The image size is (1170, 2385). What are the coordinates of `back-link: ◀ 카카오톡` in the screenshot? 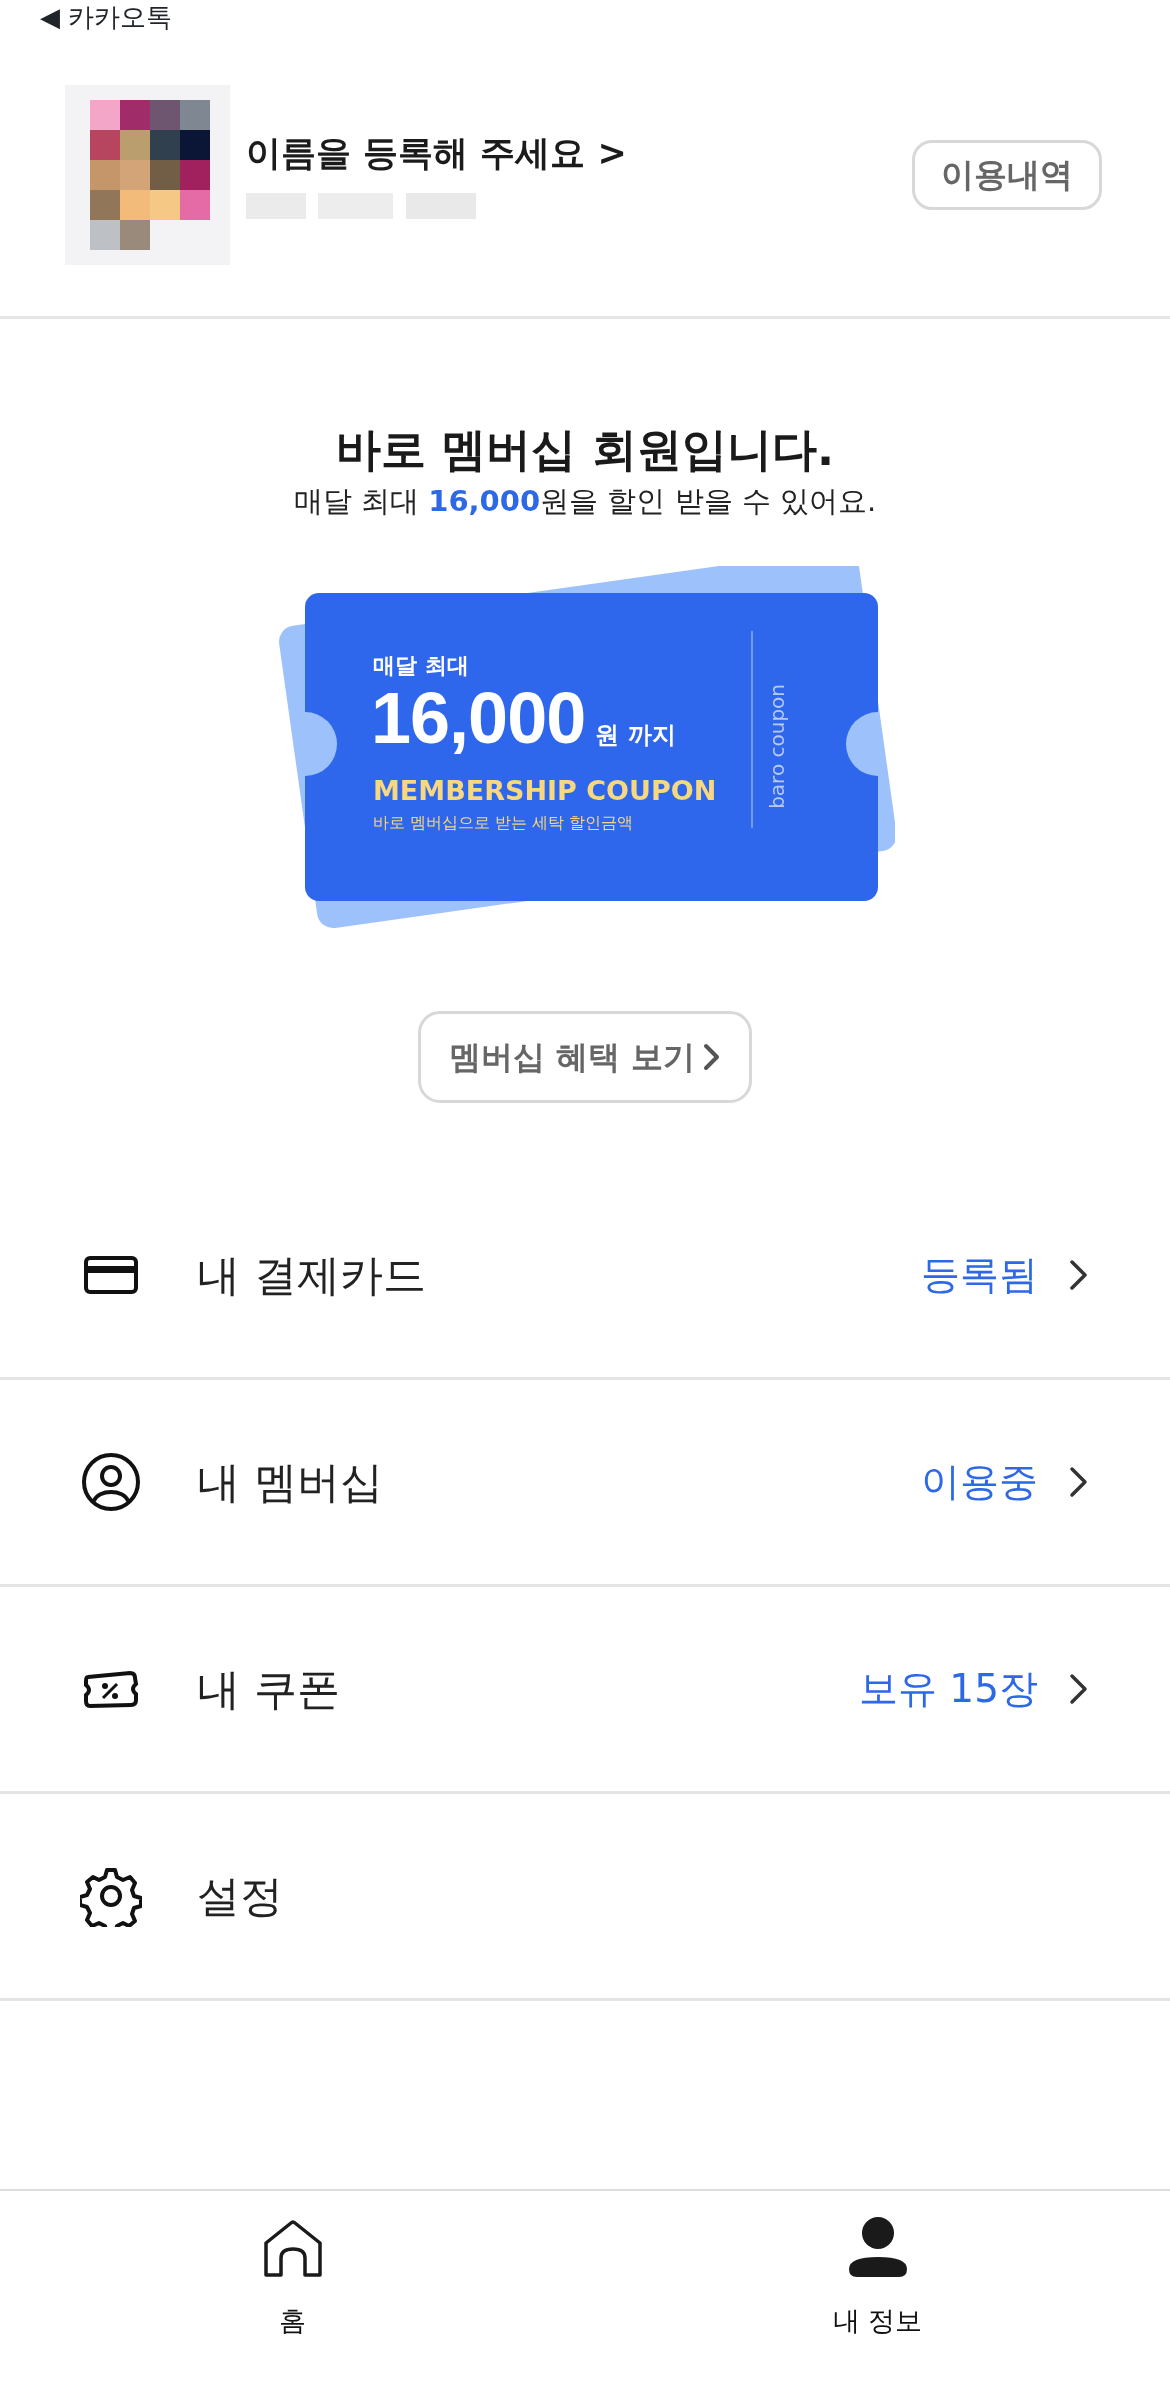 It's located at (106, 17).